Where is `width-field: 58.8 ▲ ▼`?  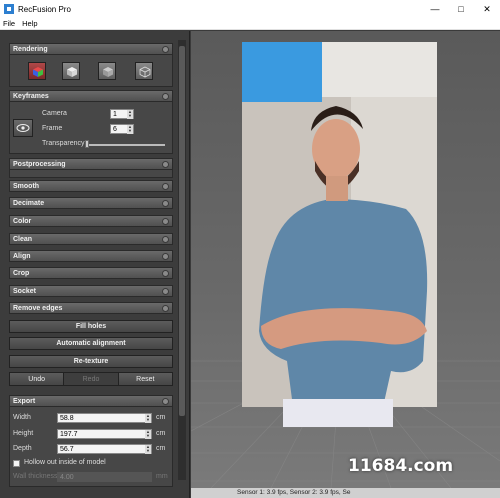 width-field: 58.8 ▲ ▼ is located at coordinates (104, 418).